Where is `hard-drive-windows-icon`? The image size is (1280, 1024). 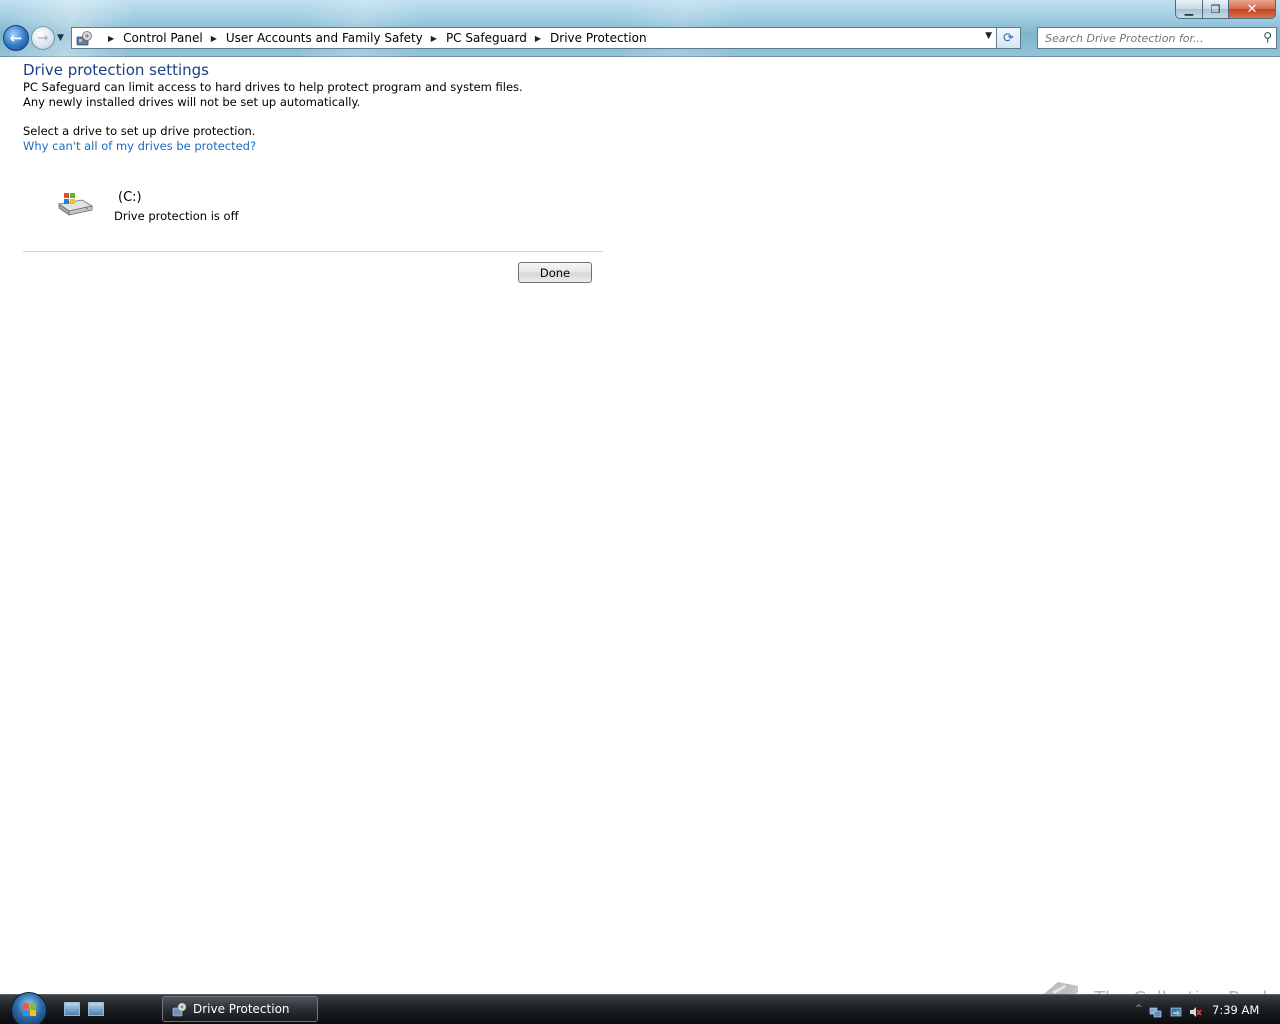 hard-drive-windows-icon is located at coordinates (75, 204).